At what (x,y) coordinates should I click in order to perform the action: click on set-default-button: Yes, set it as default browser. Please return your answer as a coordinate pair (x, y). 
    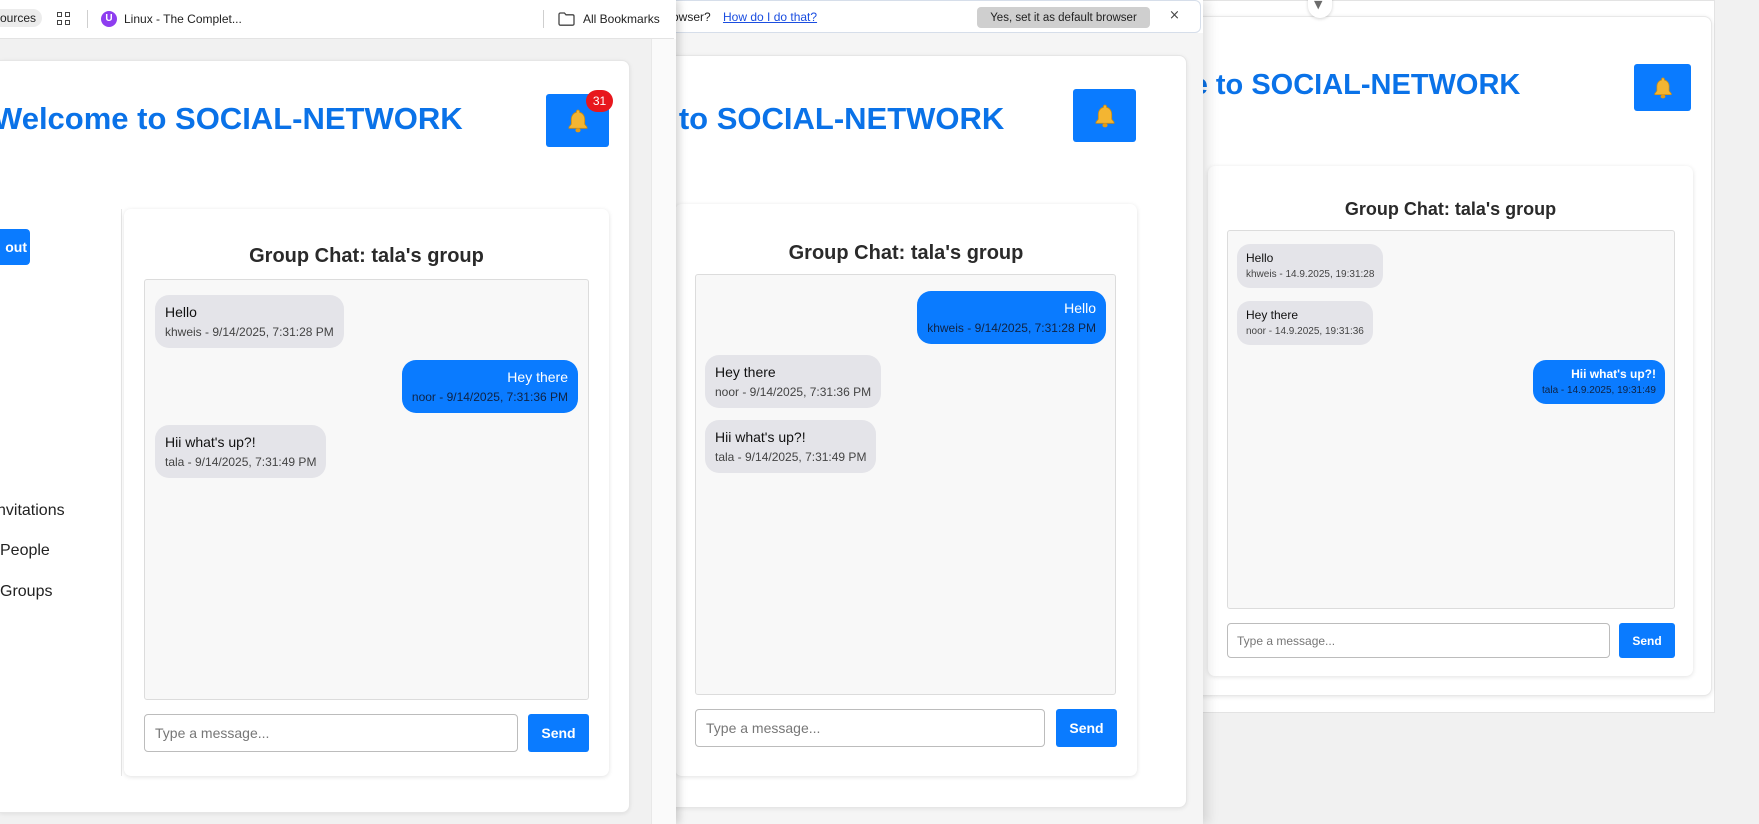
    Looking at the image, I should click on (1063, 17).